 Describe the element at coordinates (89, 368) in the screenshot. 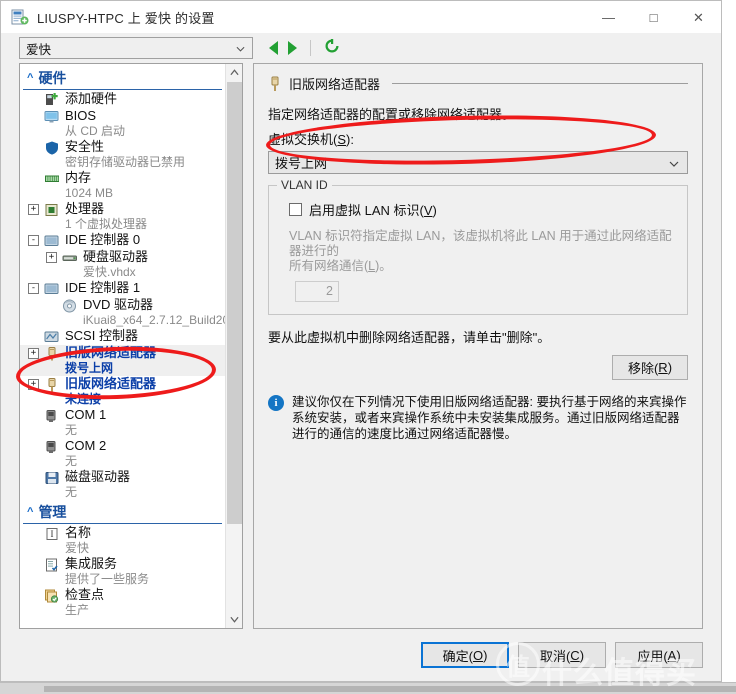

I see `tree-item-subtitle: 拨号上网` at that location.